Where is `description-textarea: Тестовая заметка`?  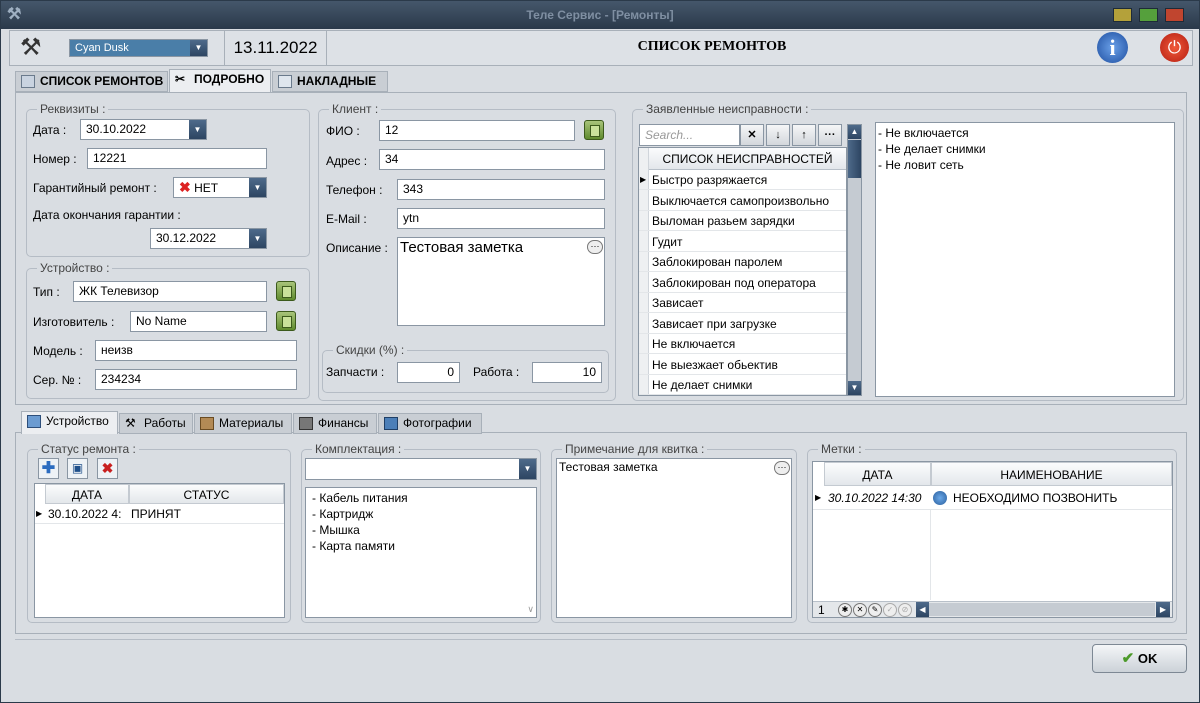
description-textarea: Тестовая заметка is located at coordinates (501, 281).